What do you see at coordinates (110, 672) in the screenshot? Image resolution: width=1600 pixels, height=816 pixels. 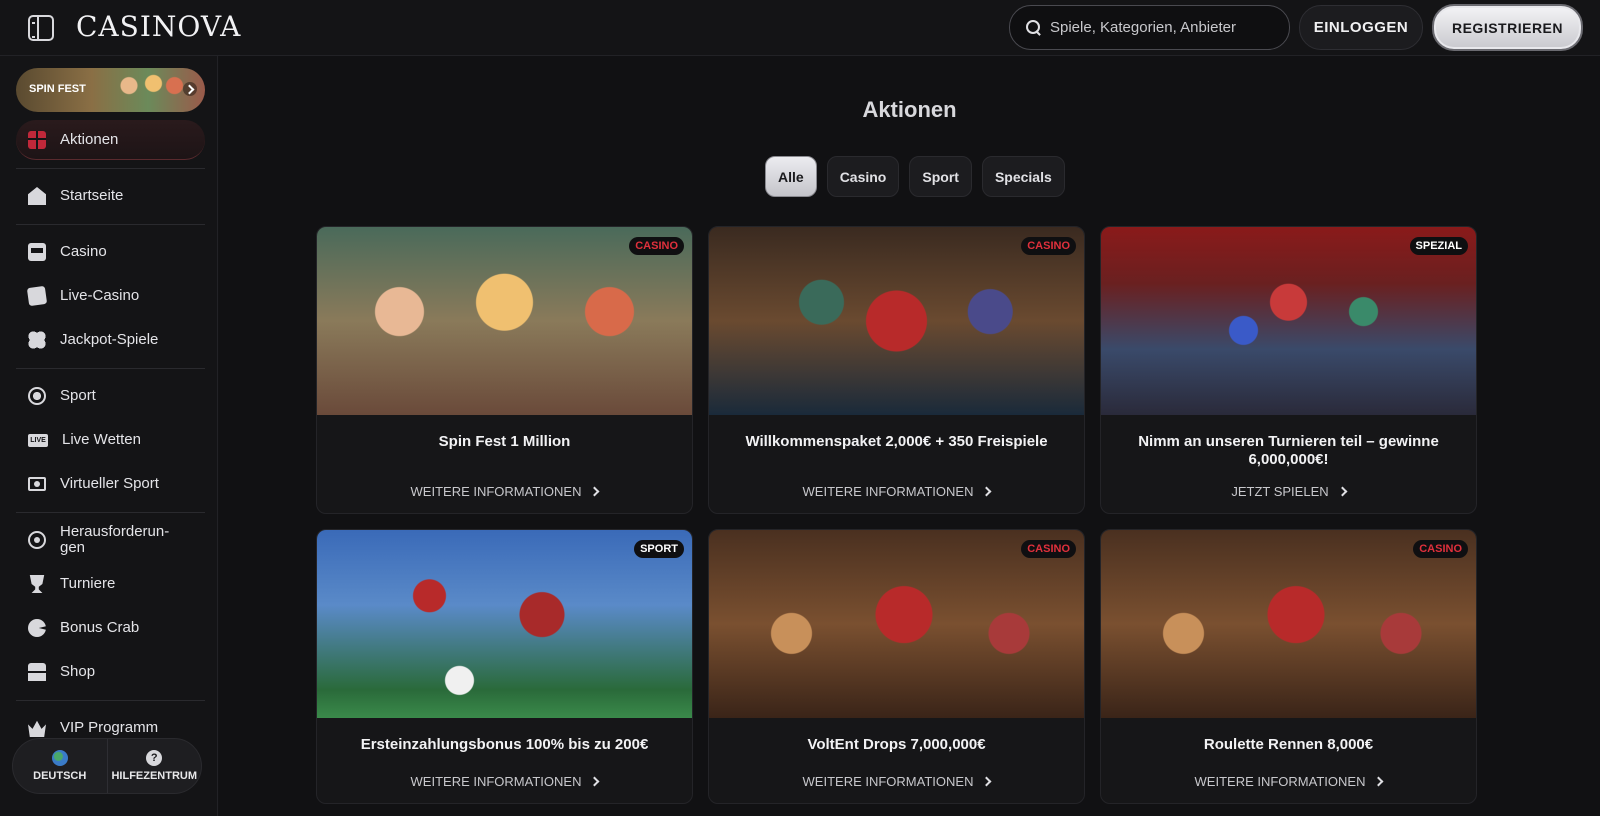 I see `sidebar-item-shop: Shop` at bounding box center [110, 672].